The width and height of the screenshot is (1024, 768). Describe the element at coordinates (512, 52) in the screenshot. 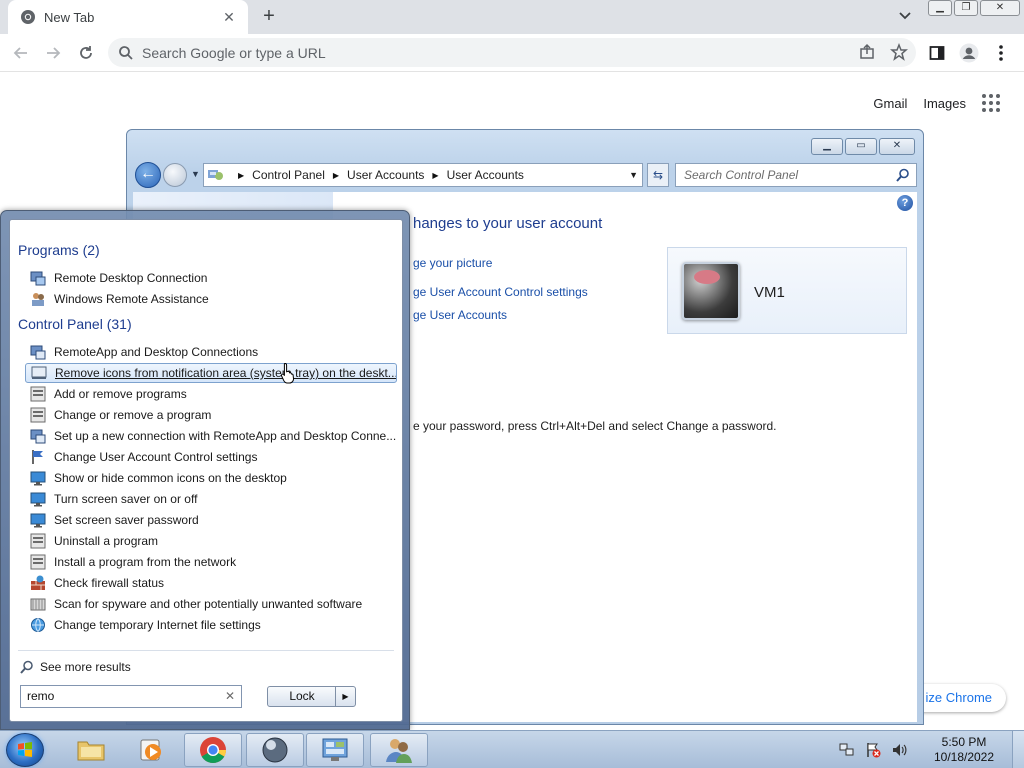

I see `omnibox: Search Google or type a URL` at that location.